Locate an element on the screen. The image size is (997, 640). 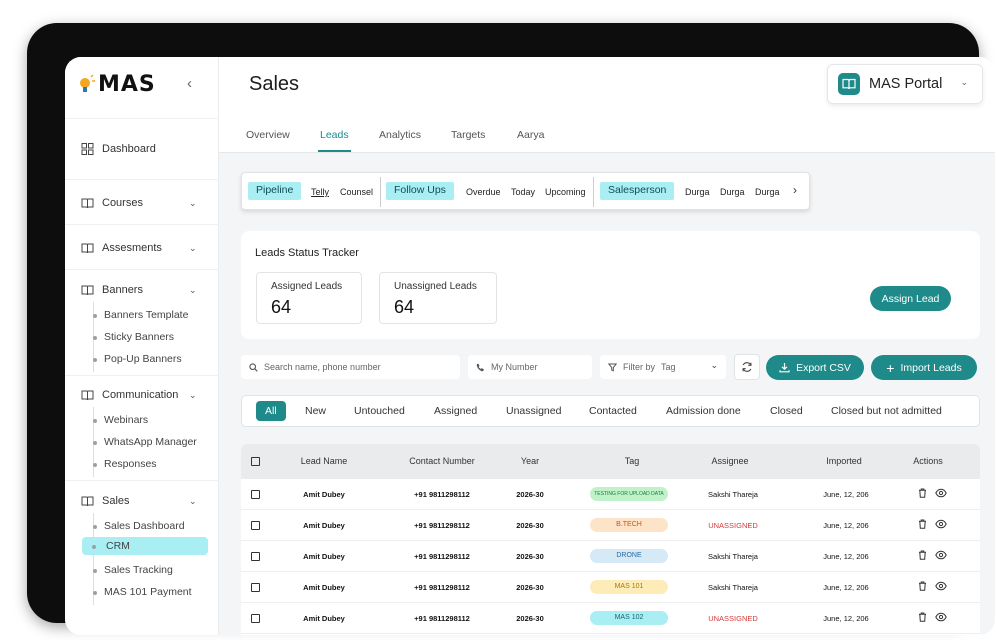
search-input: Search name, phone number is located at coordinates (350, 367).